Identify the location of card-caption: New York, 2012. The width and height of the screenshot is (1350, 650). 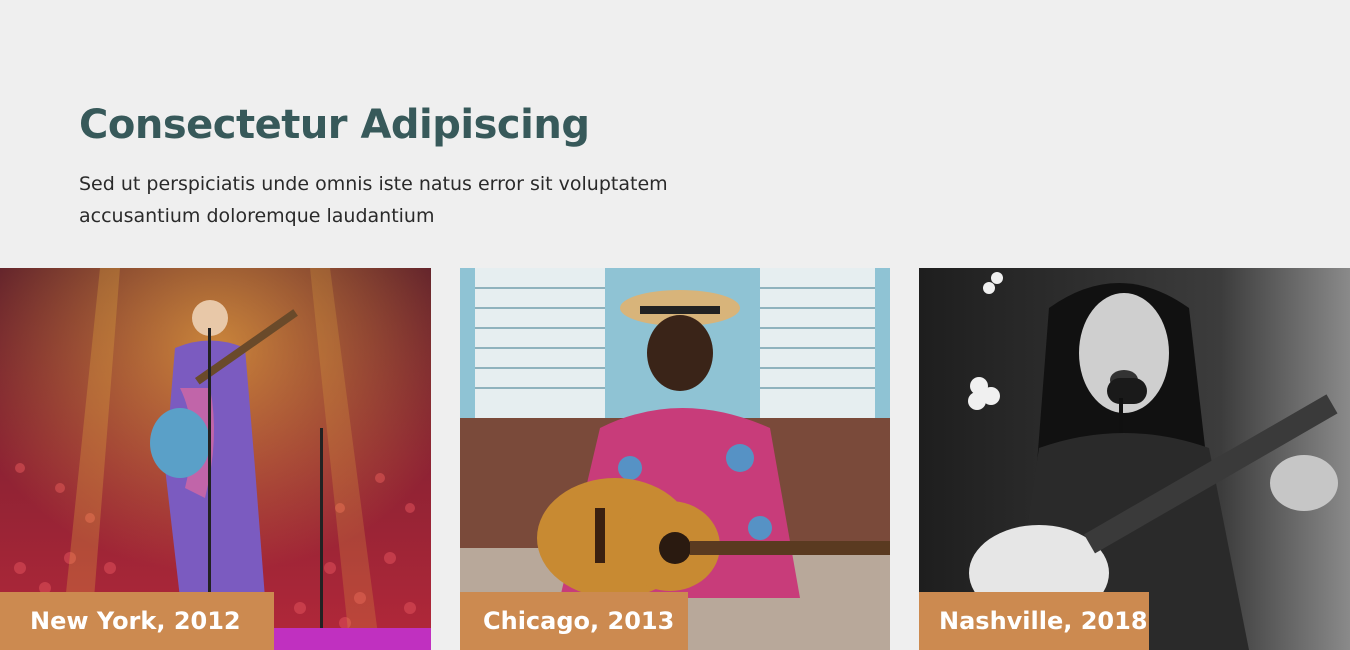
(137, 621).